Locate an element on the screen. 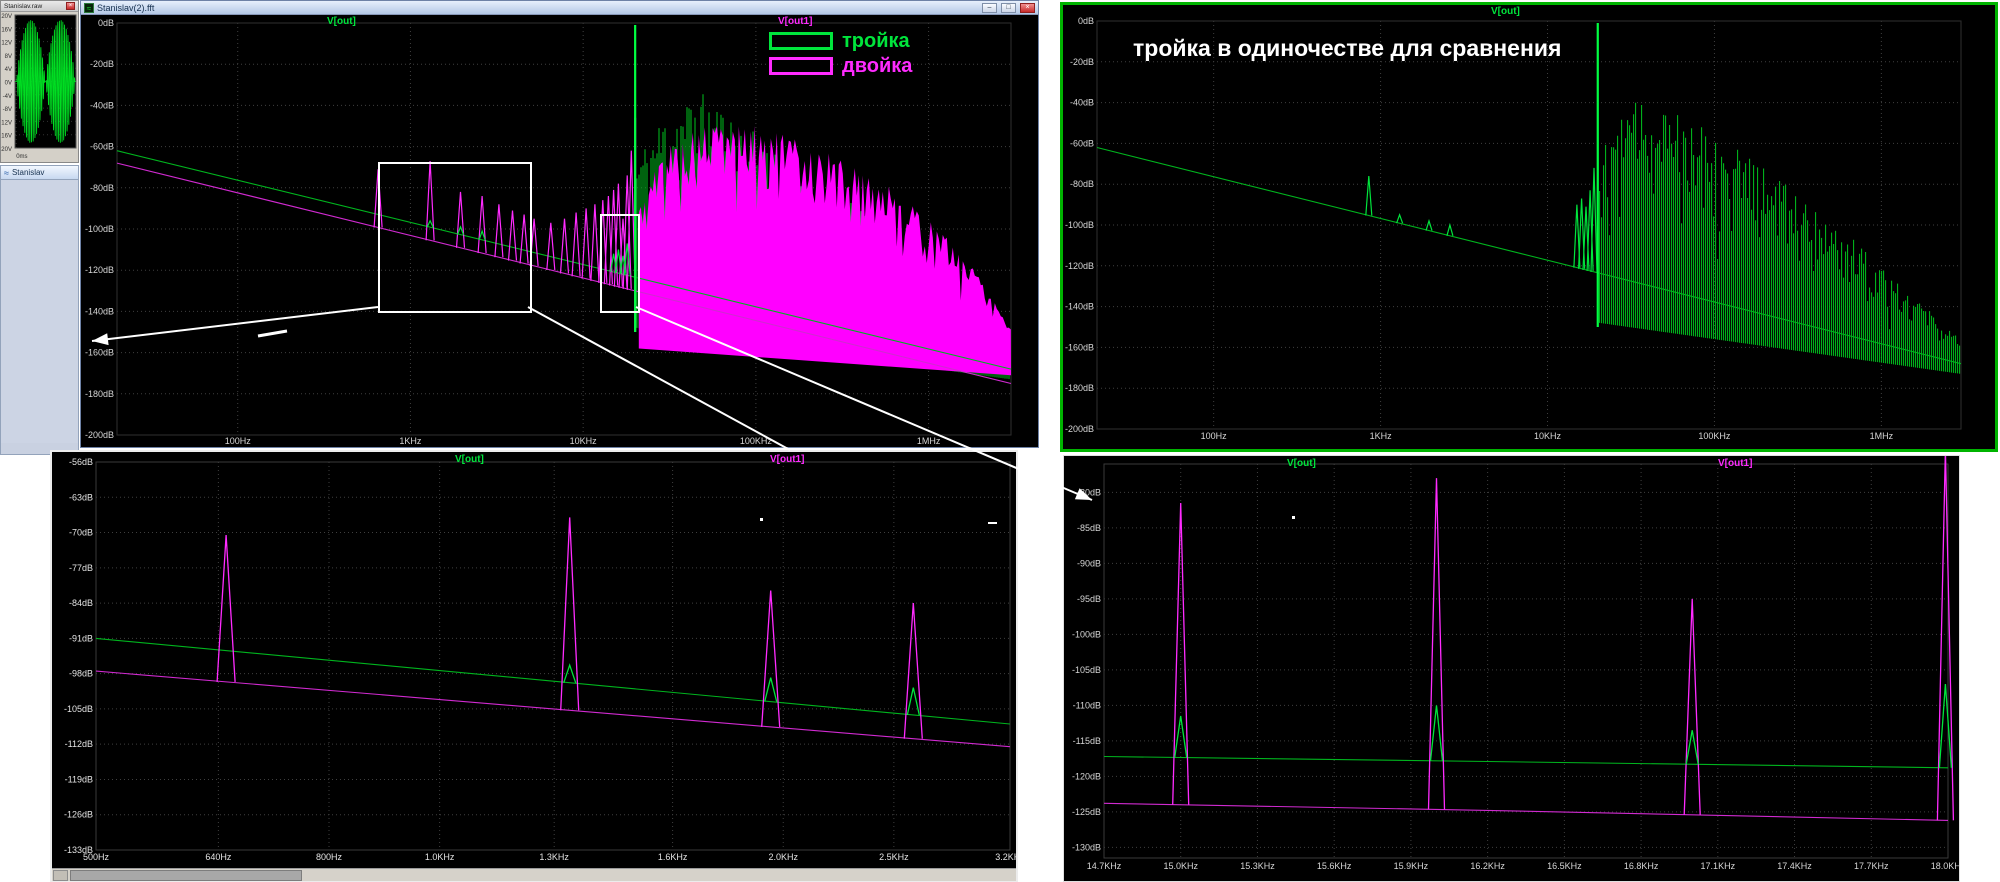 This screenshot has height=882, width=2000. x-tick-label: 16.2KHz is located at coordinates (1487, 866).